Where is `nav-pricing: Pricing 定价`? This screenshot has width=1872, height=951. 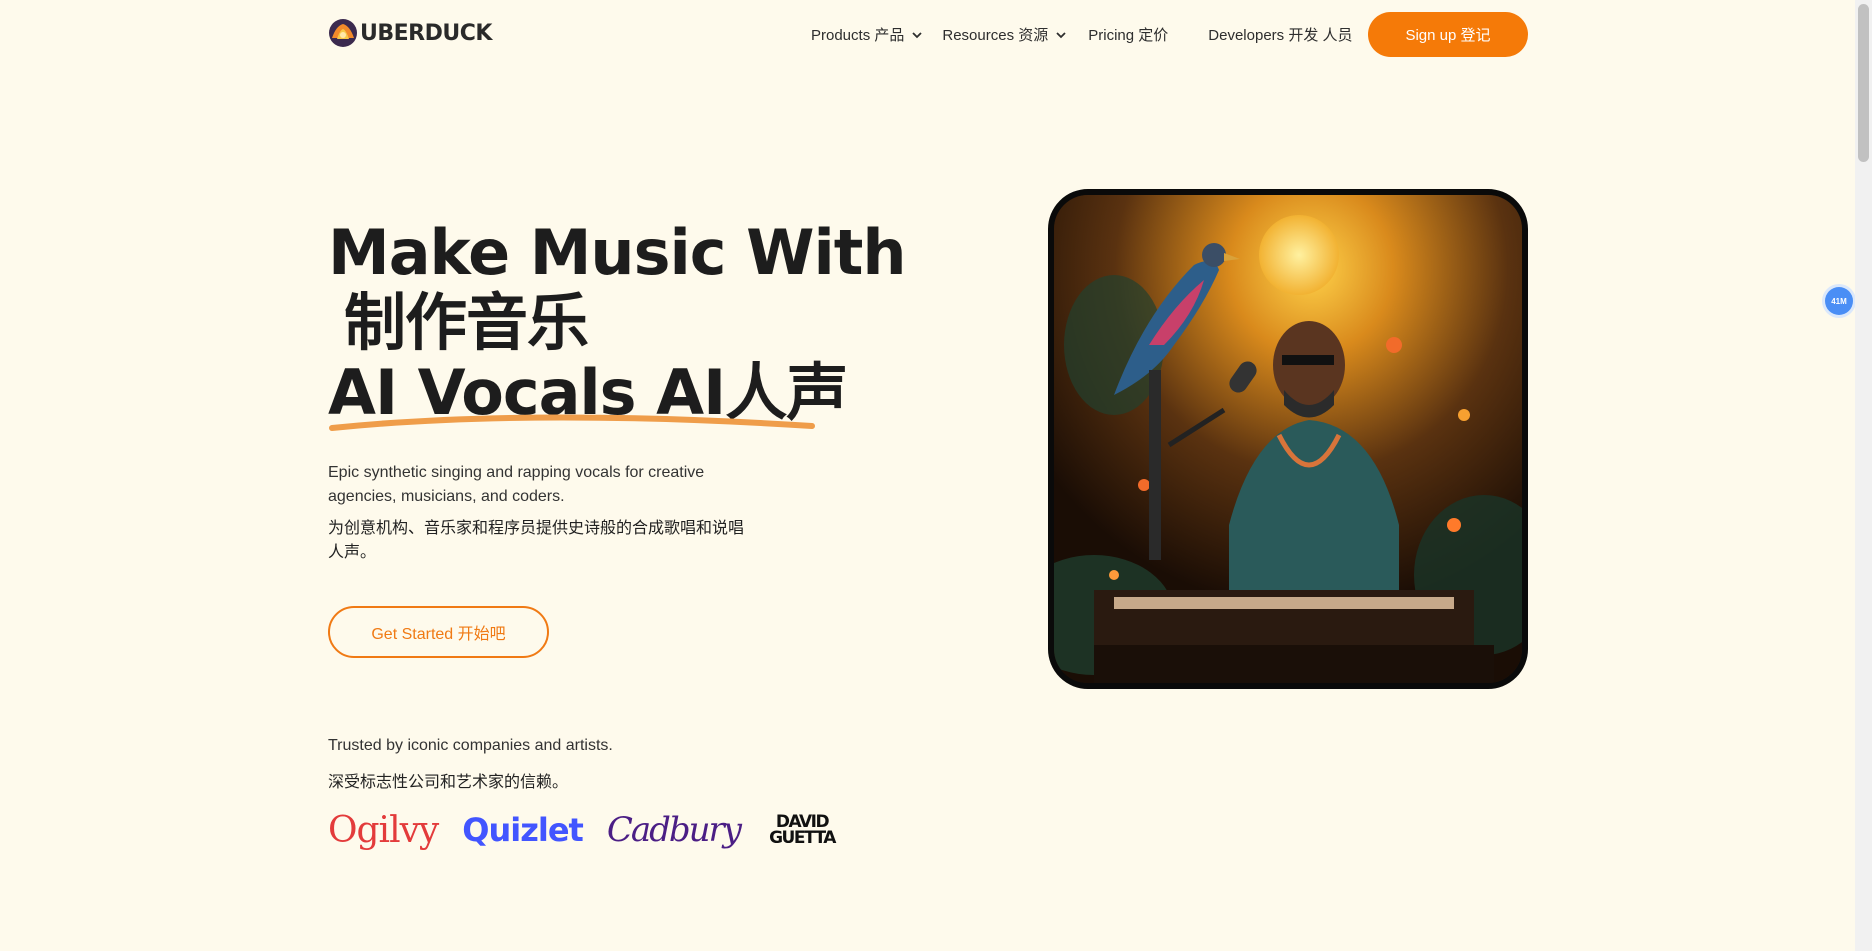
nav-pricing: Pricing 定价 is located at coordinates (1128, 34).